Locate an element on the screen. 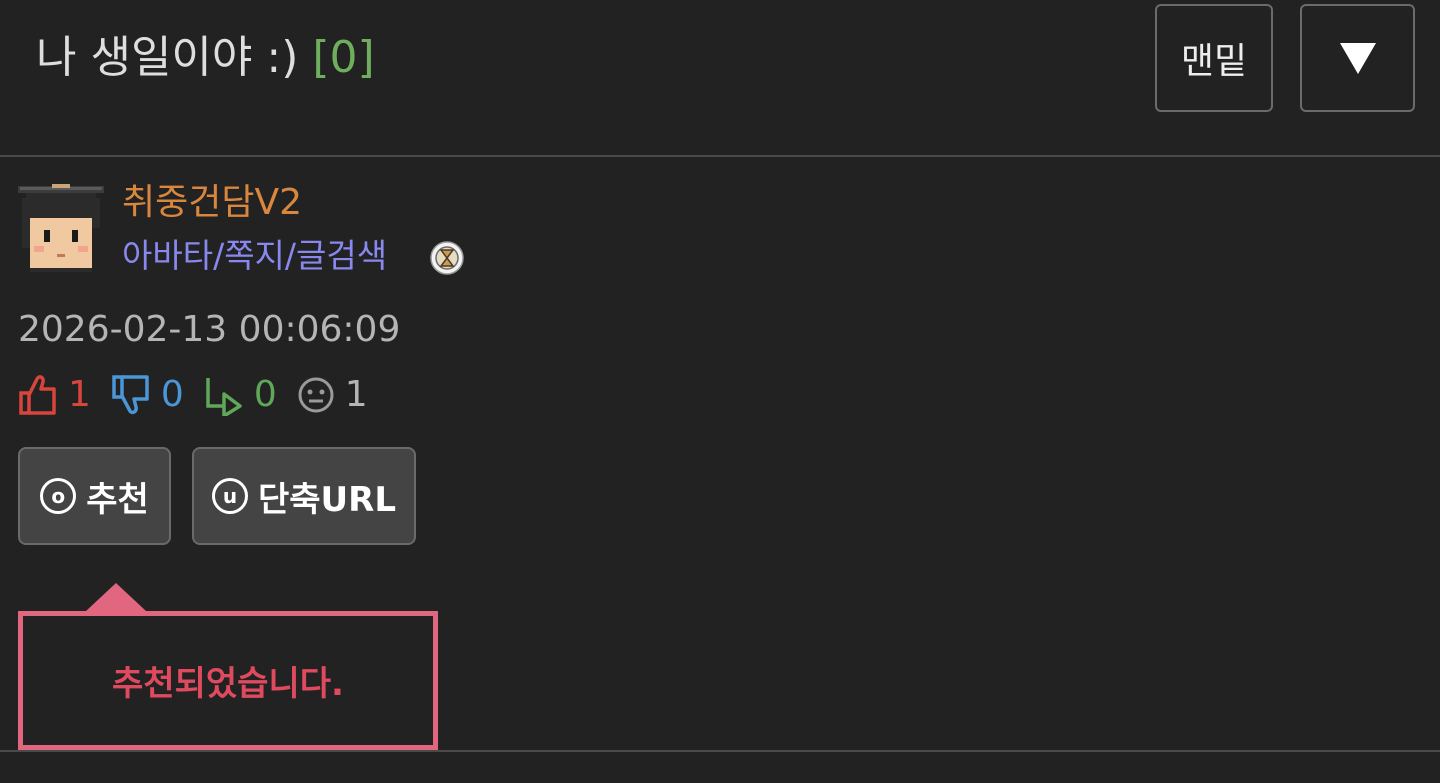  post-stats: 1 0 0 1 is located at coordinates (203, 395).